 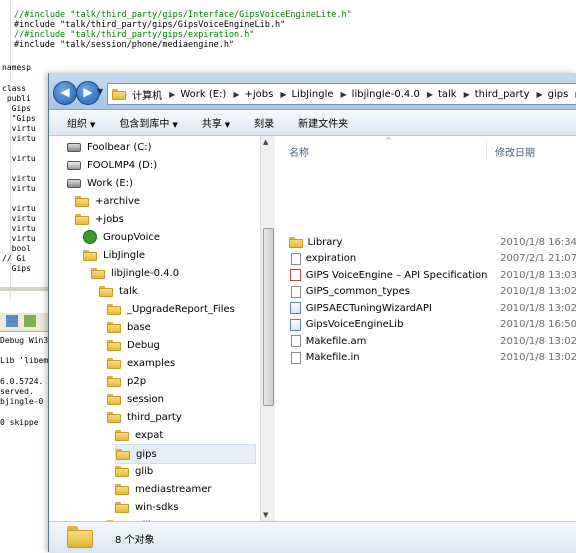 What do you see at coordinates (144, 417) in the screenshot?
I see `tree-item: third_party` at bounding box center [144, 417].